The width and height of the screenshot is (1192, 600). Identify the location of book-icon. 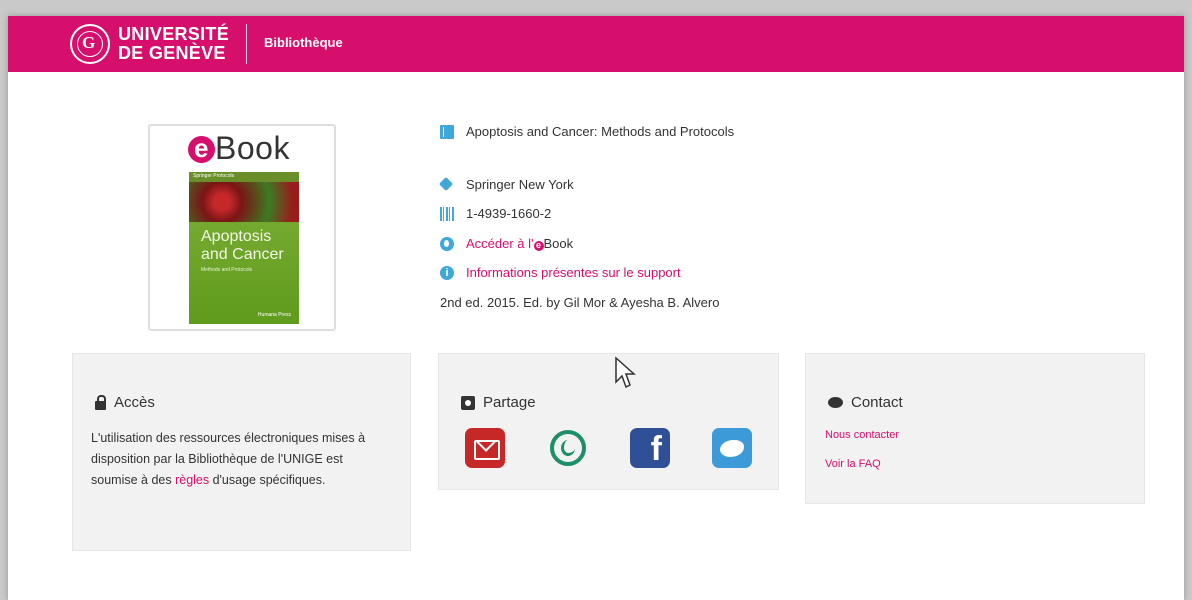
(447, 131).